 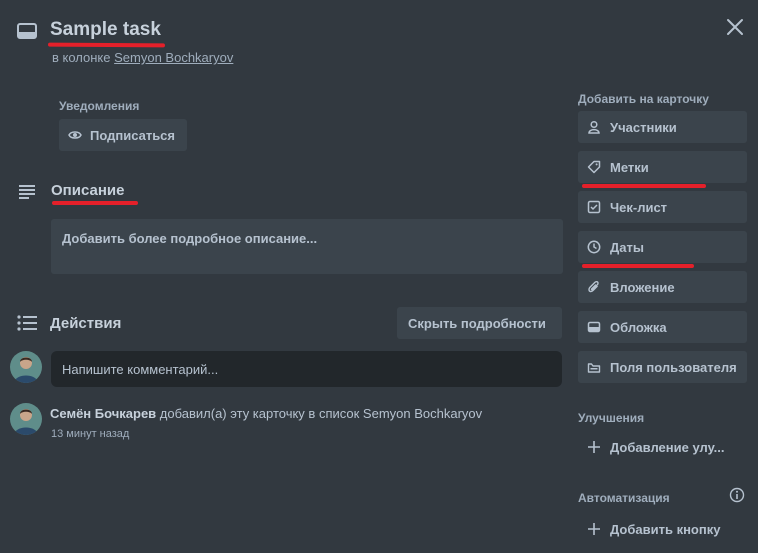 I want to click on add-button-label: Добавить кнопку, so click(x=665, y=529).